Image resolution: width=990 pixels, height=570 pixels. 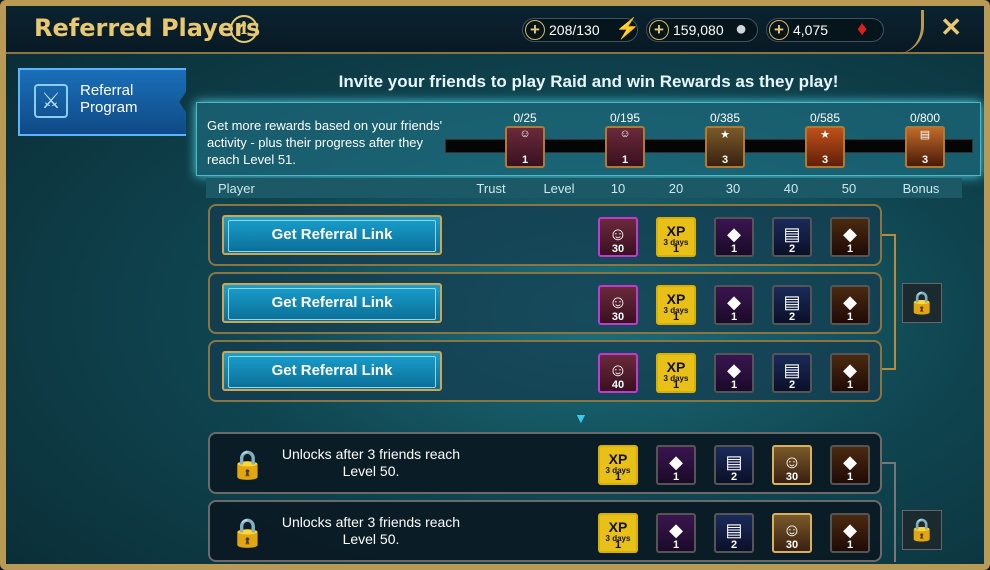 I want to click on gem-value: 4,075, so click(x=811, y=30).